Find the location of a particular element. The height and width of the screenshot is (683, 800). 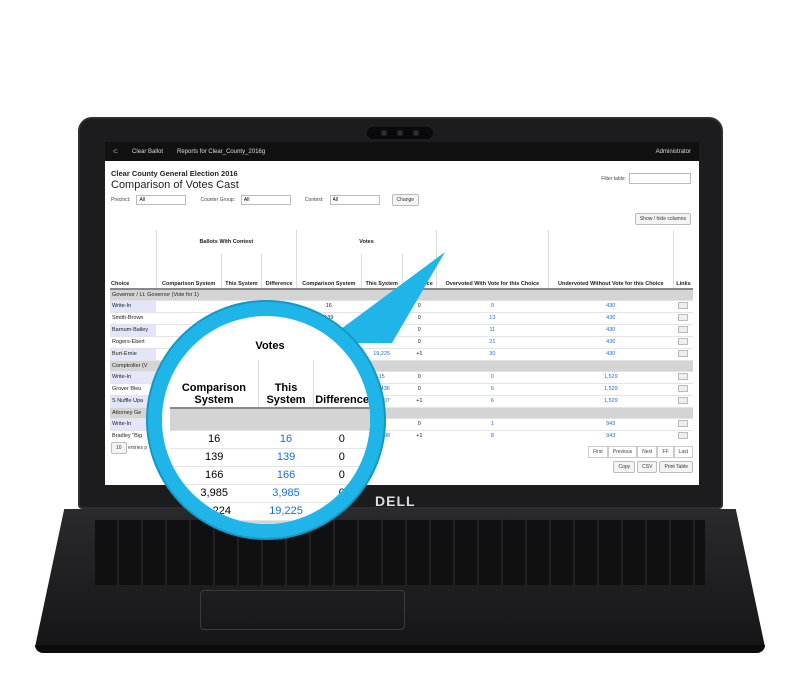

precinct-label: Precinct: is located at coordinates (121, 200).